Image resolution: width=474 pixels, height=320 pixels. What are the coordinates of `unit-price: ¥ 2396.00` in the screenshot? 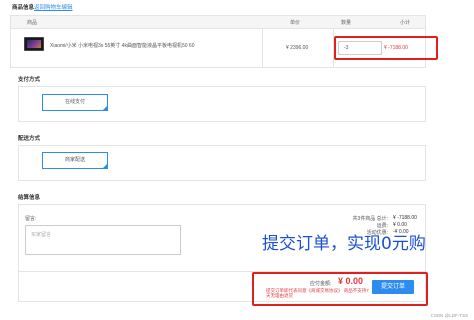 It's located at (297, 48).